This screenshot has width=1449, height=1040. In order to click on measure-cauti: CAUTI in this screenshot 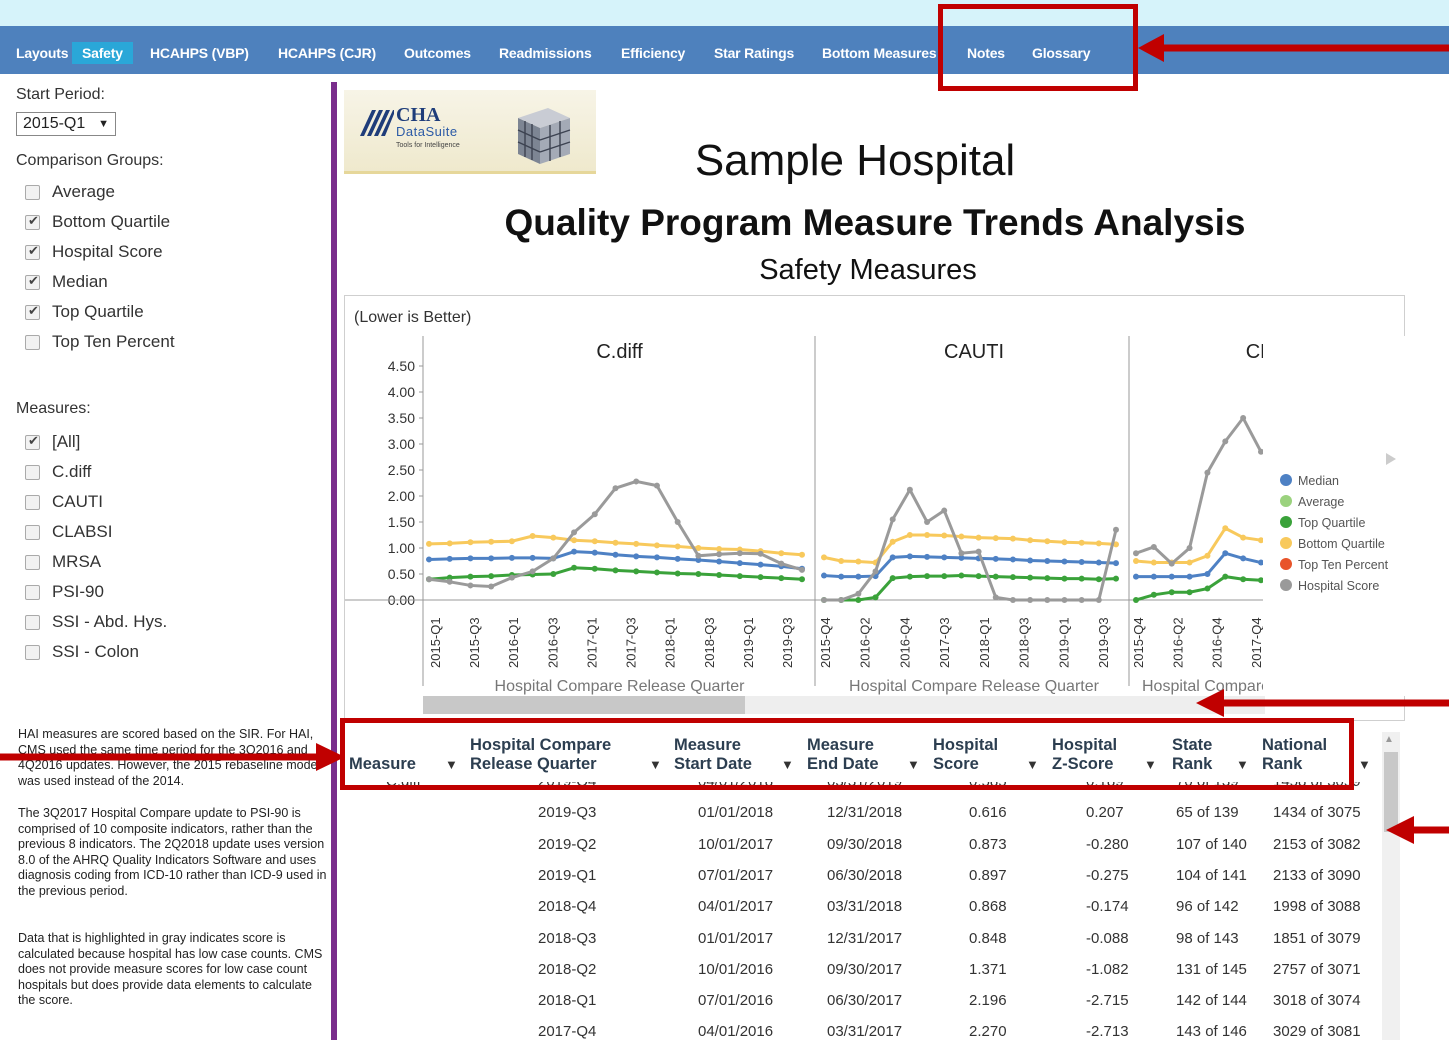, I will do `click(64, 502)`.